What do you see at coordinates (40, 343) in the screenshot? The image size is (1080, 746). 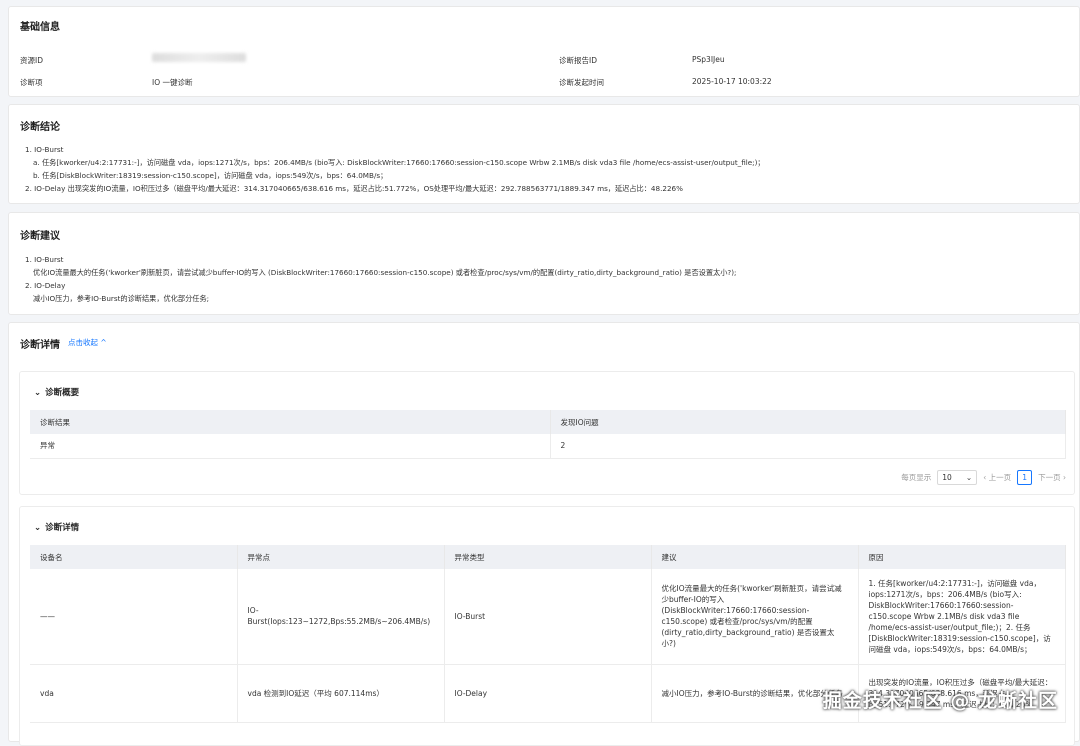 I see `details-title: 诊断详情` at bounding box center [40, 343].